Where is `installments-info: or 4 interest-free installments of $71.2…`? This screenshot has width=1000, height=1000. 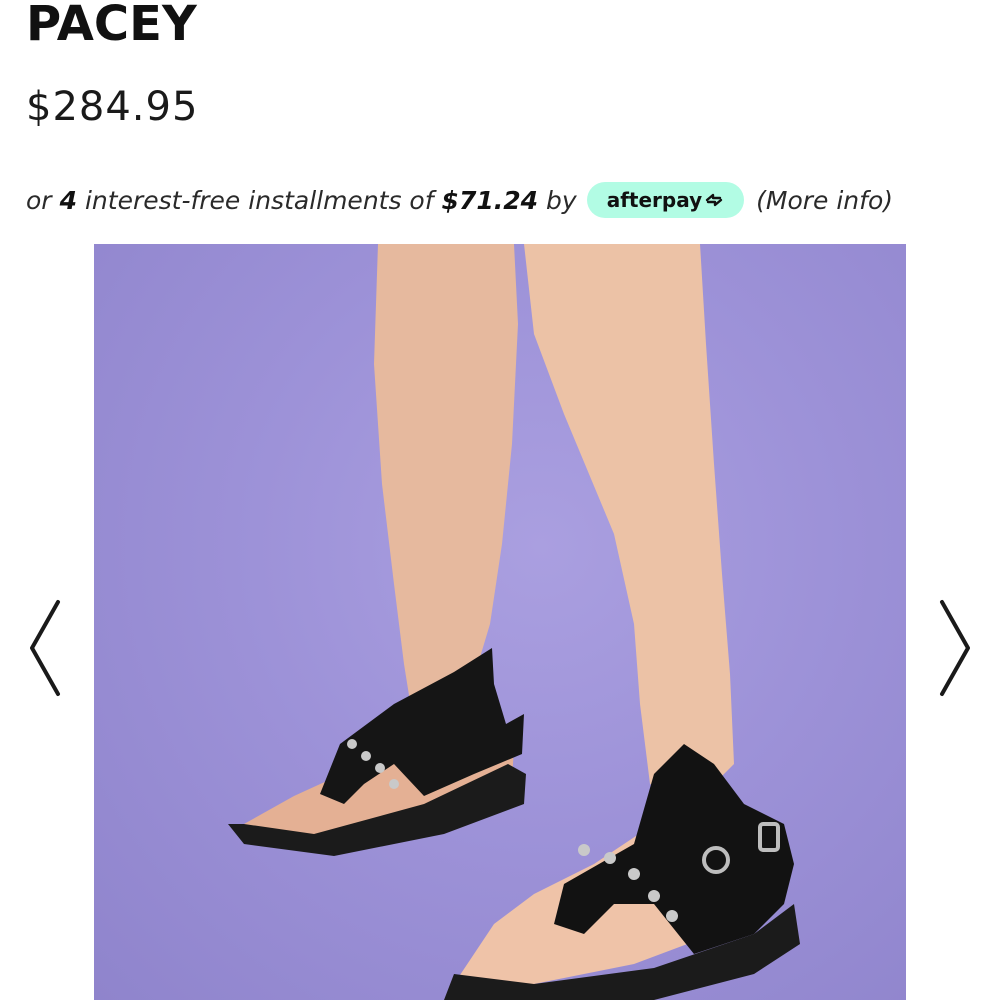 installments-info: or 4 interest-free installments of $71.2… is located at coordinates (459, 200).